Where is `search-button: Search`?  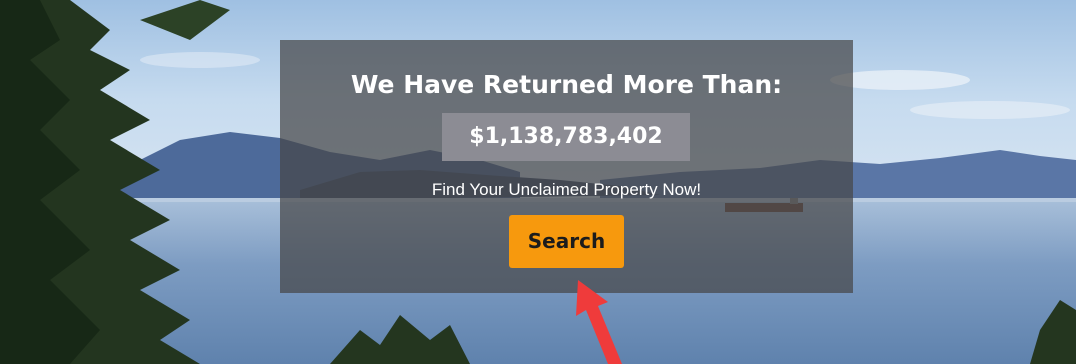
search-button: Search is located at coordinates (566, 241).